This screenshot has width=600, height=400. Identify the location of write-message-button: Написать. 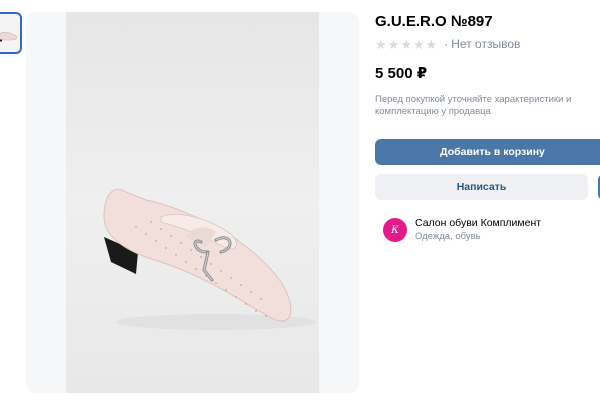
(481, 187).